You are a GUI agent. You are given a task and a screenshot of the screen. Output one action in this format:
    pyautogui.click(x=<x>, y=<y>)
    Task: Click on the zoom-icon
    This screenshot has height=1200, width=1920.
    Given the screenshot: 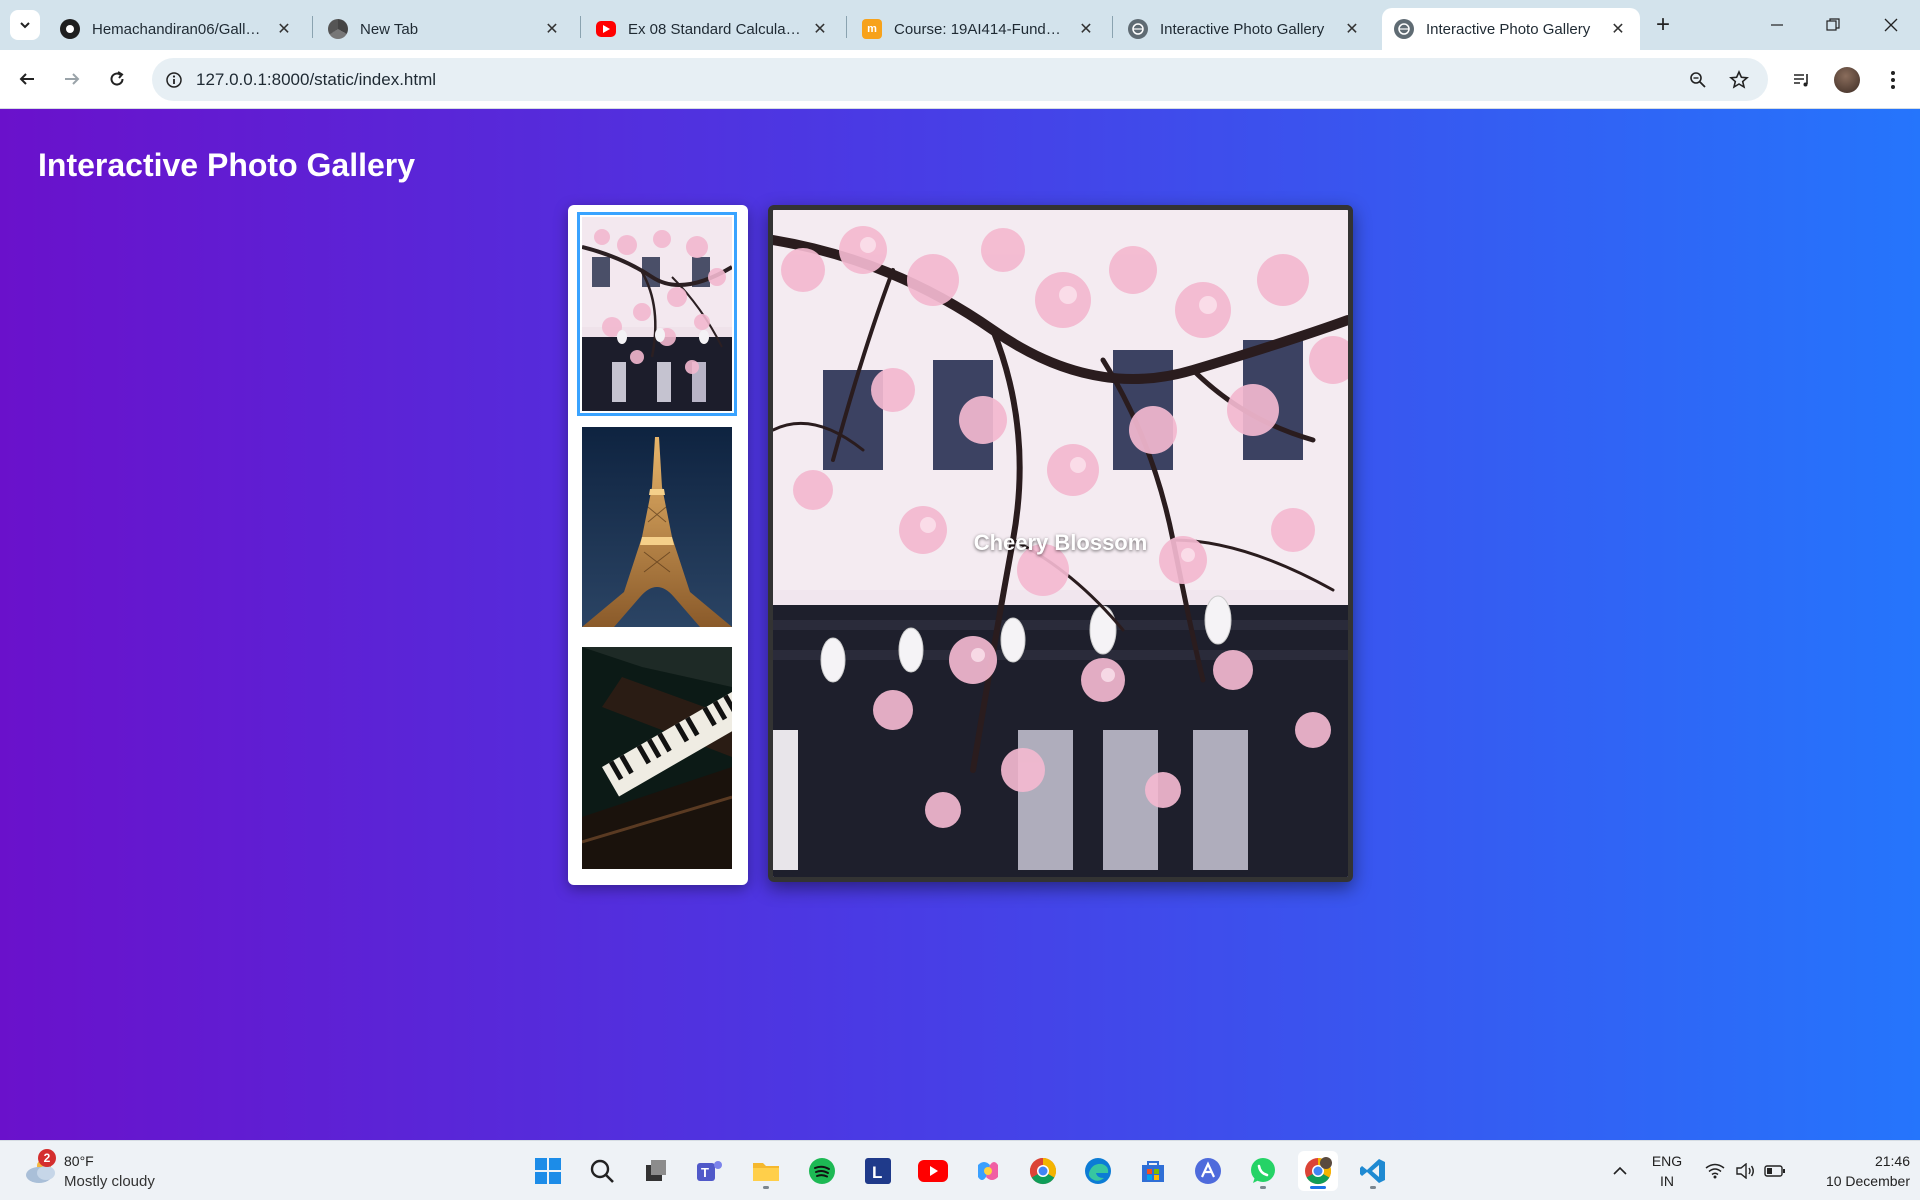 What is the action you would take?
    pyautogui.click(x=1698, y=80)
    